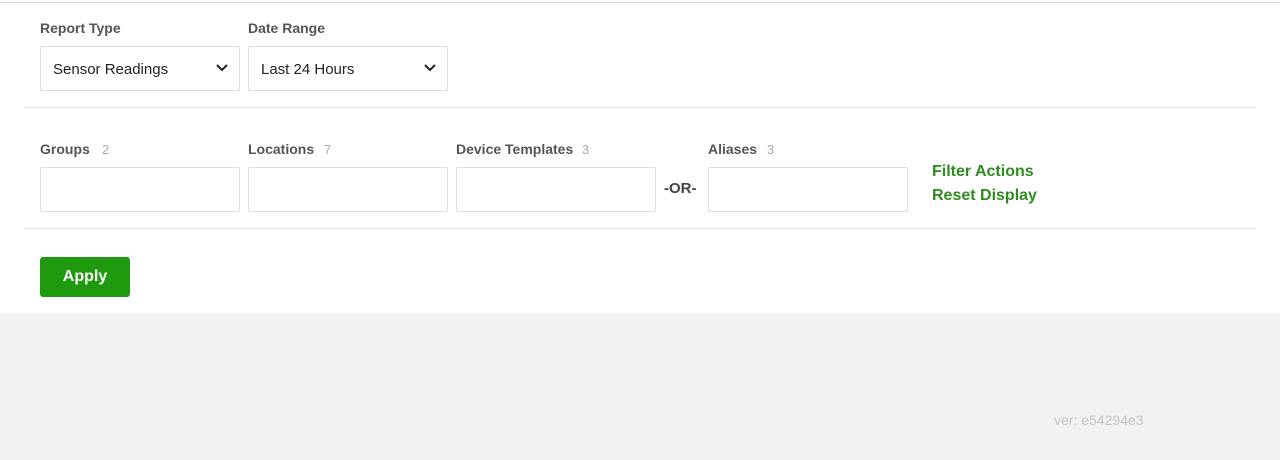 The image size is (1280, 460). Describe the element at coordinates (1099, 420) in the screenshot. I see `version-label: ver: e54294e3` at that location.